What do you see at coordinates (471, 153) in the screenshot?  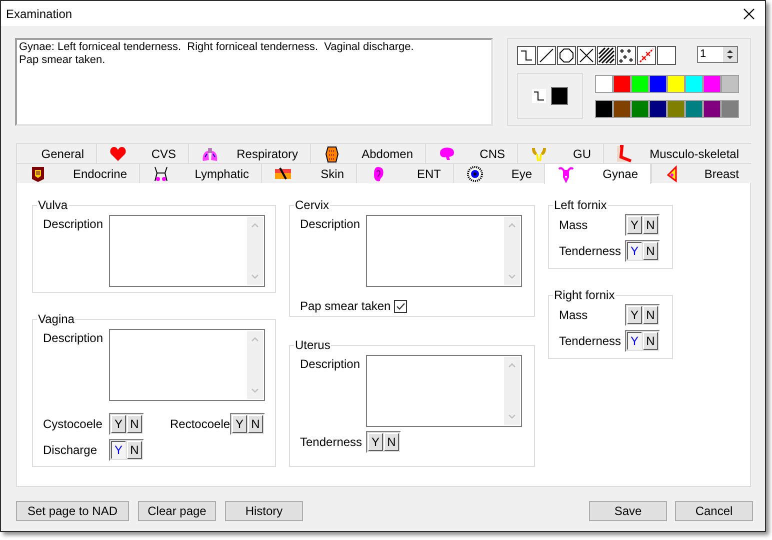 I see `tab: CNS` at bounding box center [471, 153].